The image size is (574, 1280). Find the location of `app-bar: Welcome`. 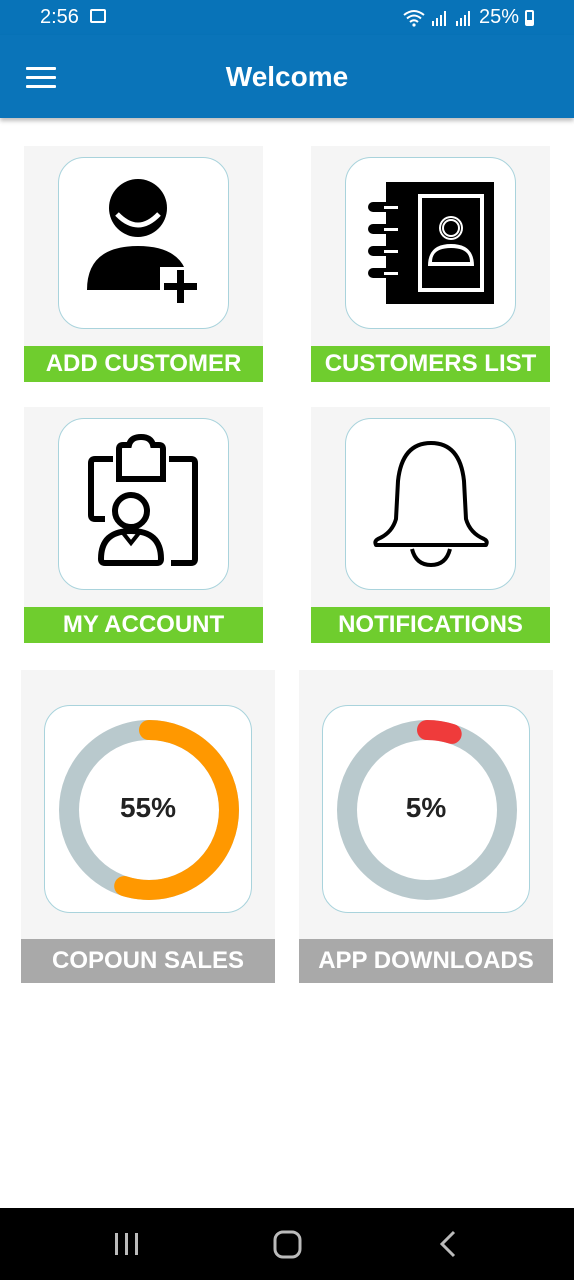

app-bar: Welcome is located at coordinates (287, 76).